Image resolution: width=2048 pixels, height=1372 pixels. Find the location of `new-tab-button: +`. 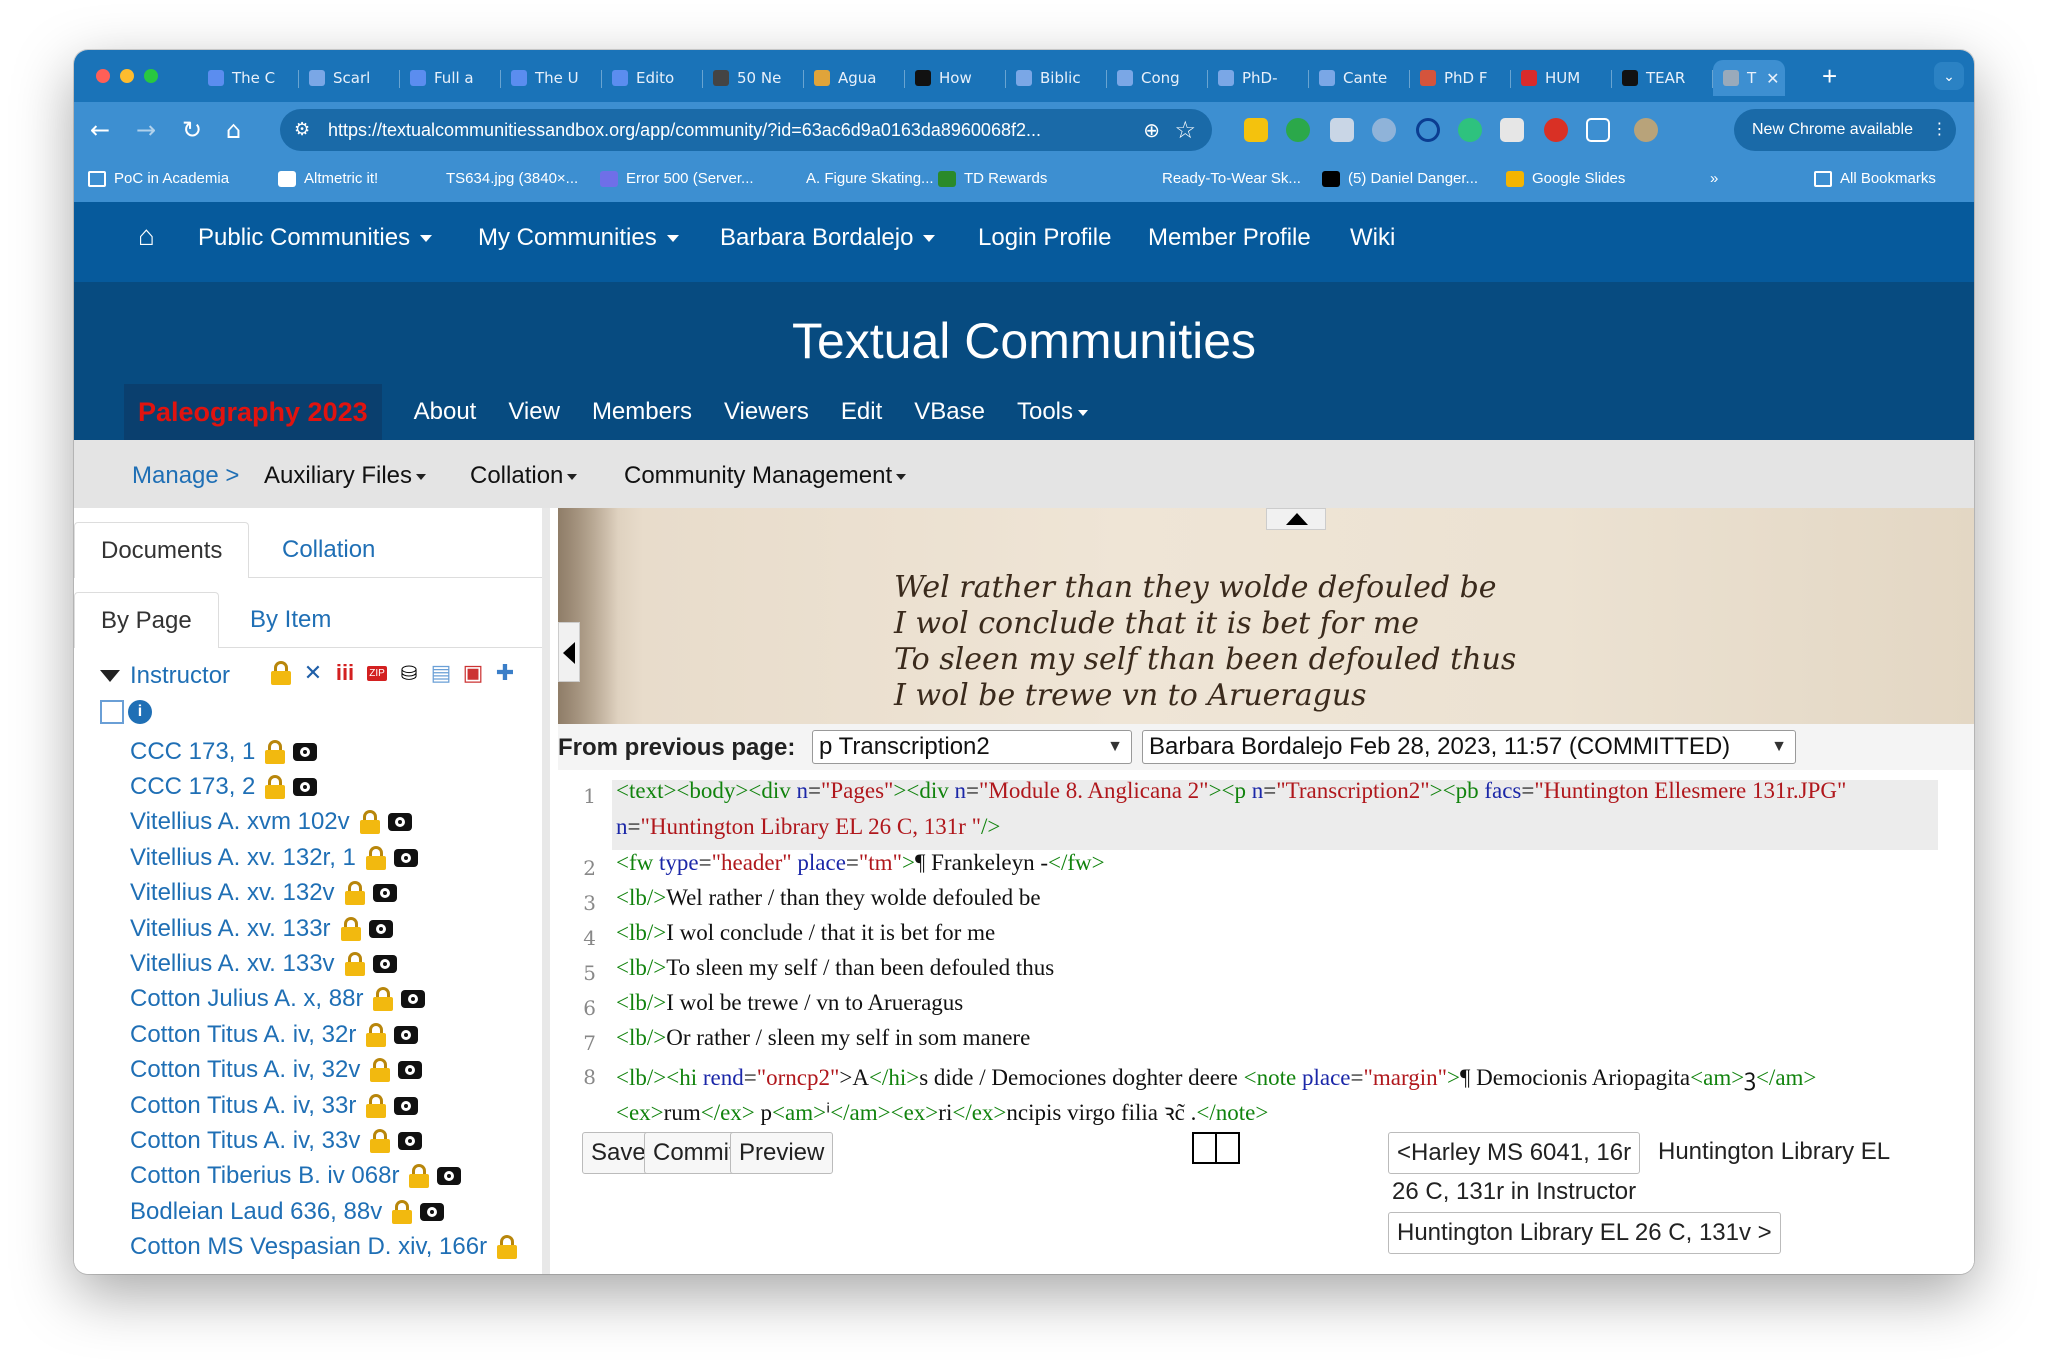

new-tab-button: + is located at coordinates (1829, 76).